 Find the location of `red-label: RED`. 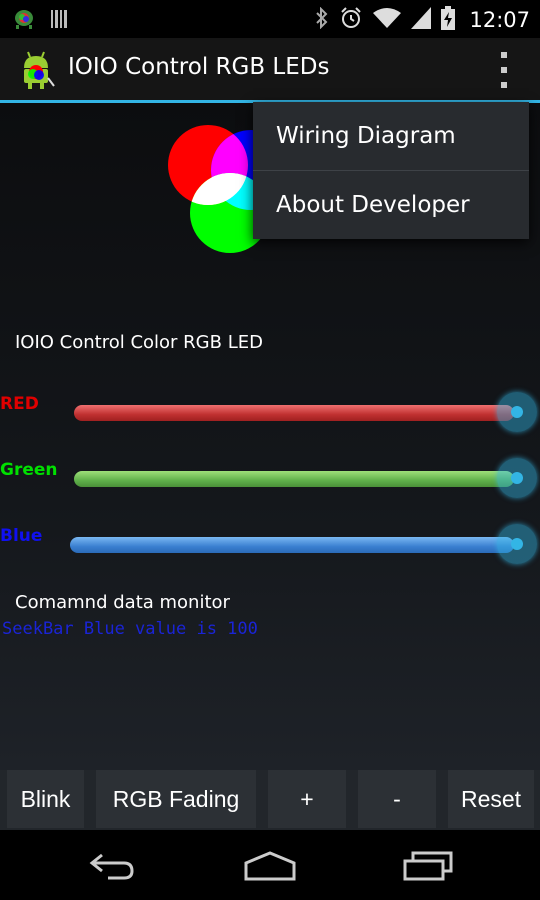

red-label: RED is located at coordinates (19, 404).